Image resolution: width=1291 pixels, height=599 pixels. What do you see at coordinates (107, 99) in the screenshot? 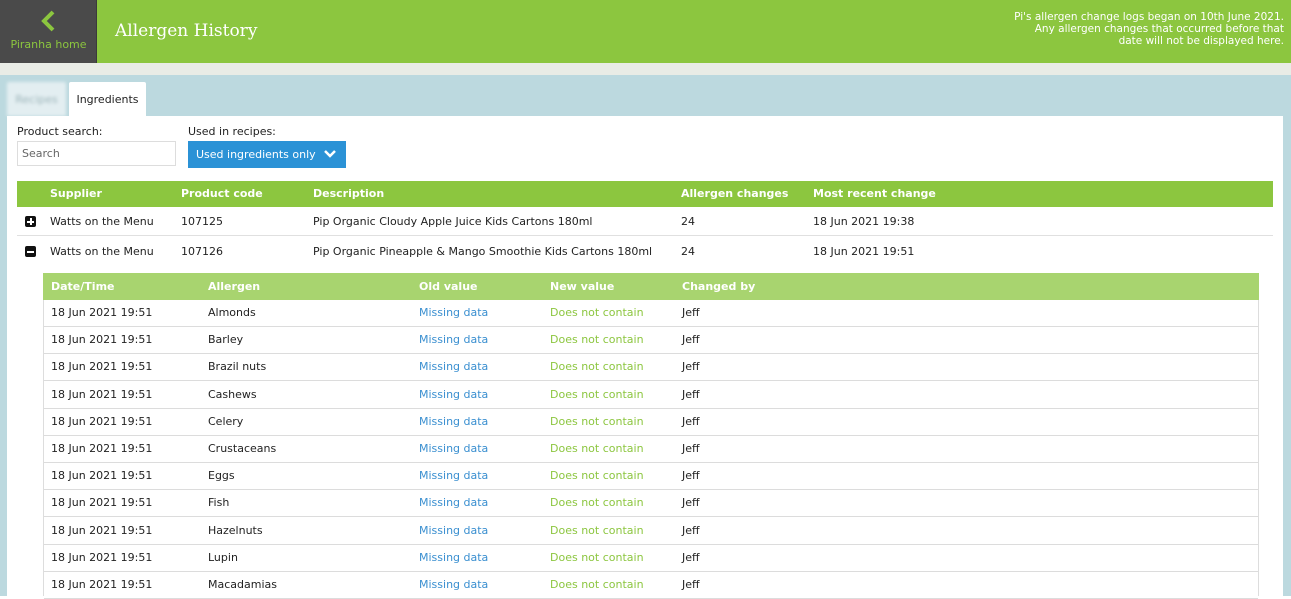
I see `tab-ingredients: Ingredients` at bounding box center [107, 99].